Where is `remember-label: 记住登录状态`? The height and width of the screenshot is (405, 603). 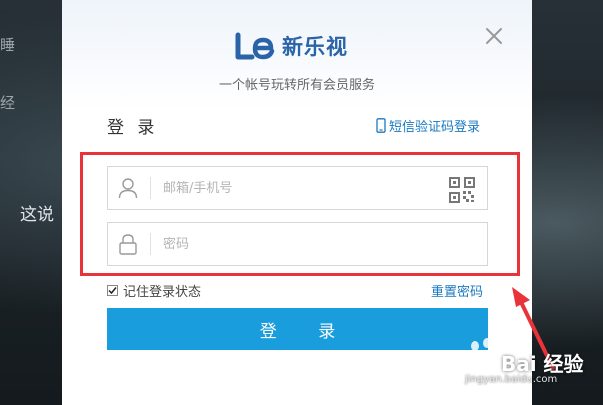 remember-label: 记住登录状态 is located at coordinates (162, 292).